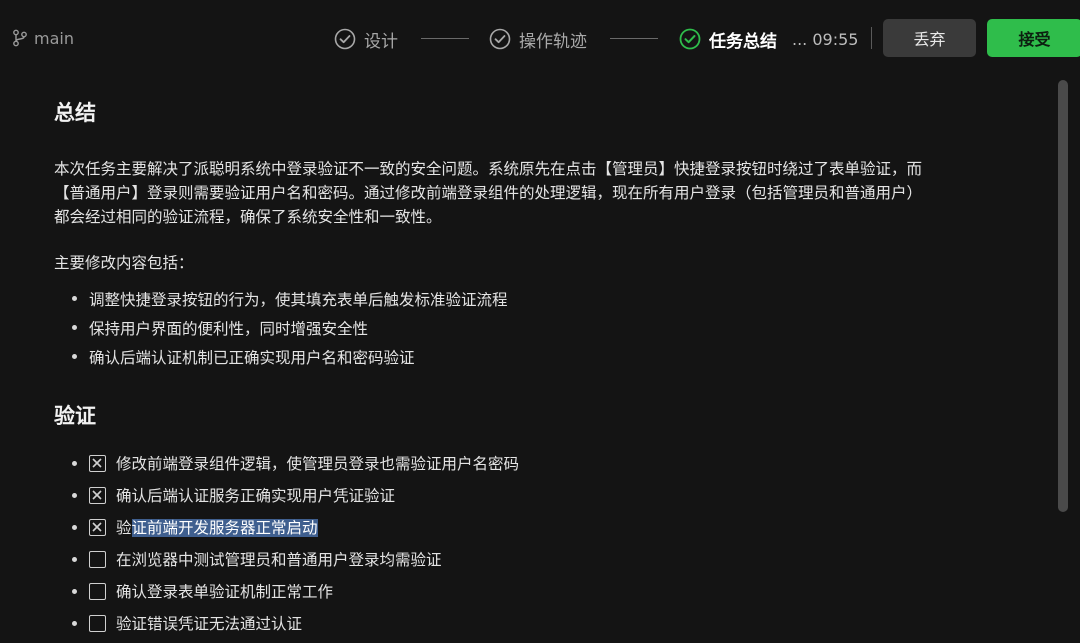 Image resolution: width=1080 pixels, height=643 pixels. I want to click on checklist-item-text: 确认后端认证服务正确实现用户凭证验证, so click(256, 496).